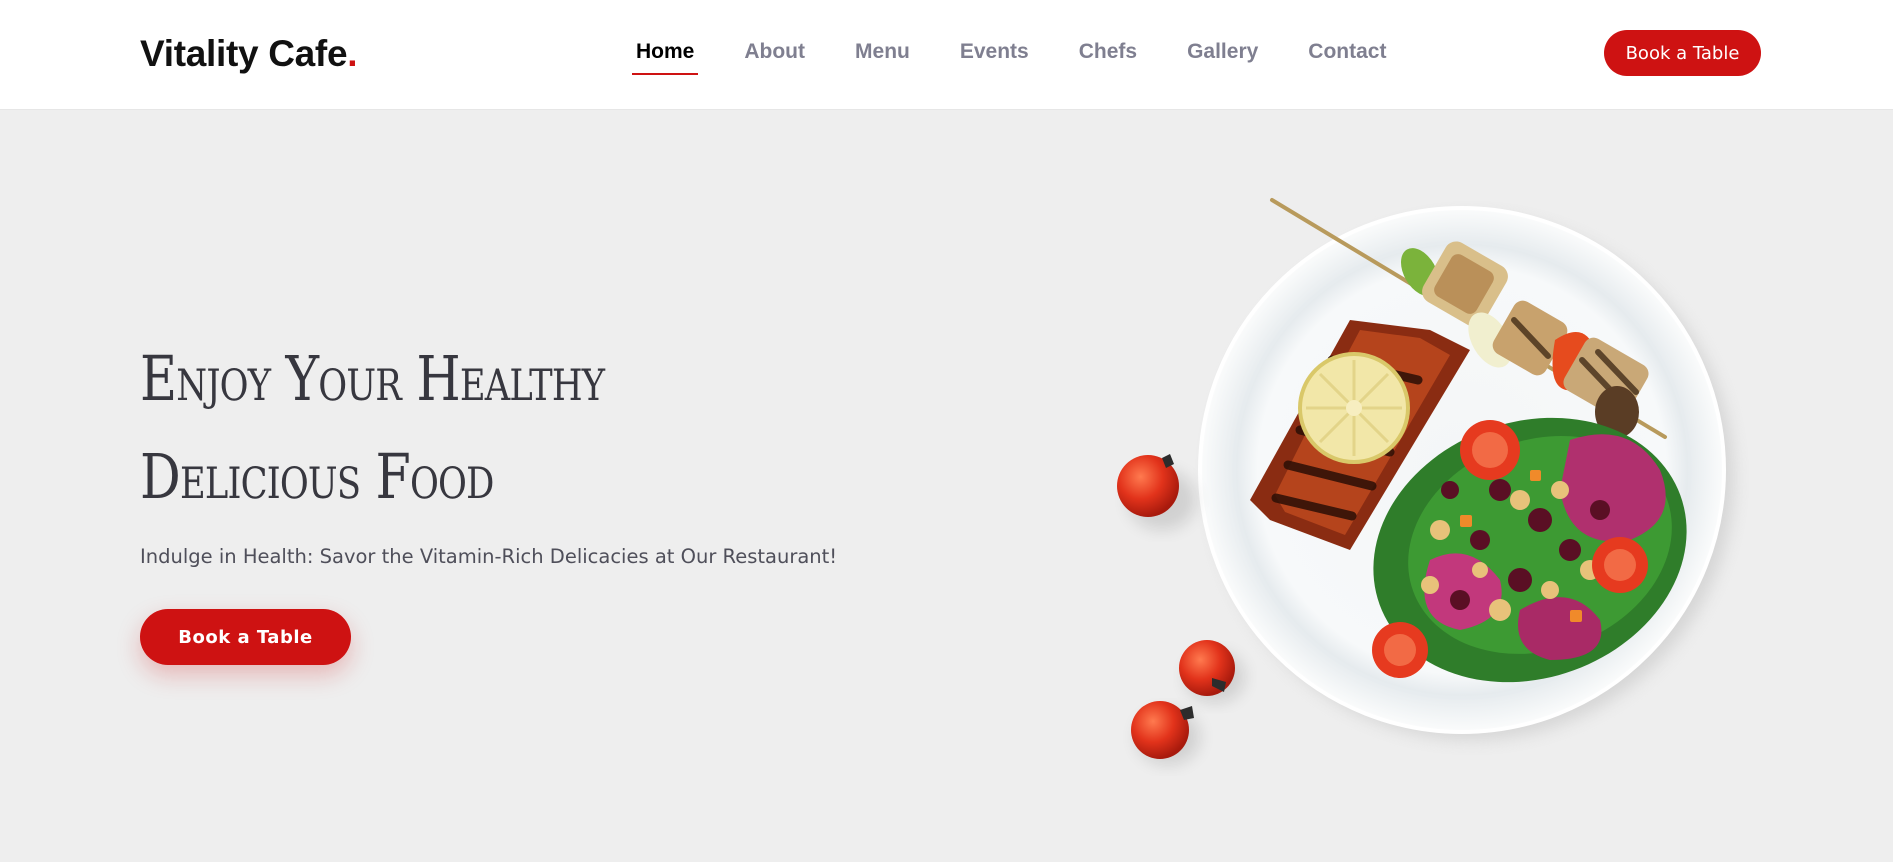 Image resolution: width=1893 pixels, height=862 pixels. Describe the element at coordinates (372, 378) in the screenshot. I see `hero-title-line1: Enjoy Your Healthy` at that location.